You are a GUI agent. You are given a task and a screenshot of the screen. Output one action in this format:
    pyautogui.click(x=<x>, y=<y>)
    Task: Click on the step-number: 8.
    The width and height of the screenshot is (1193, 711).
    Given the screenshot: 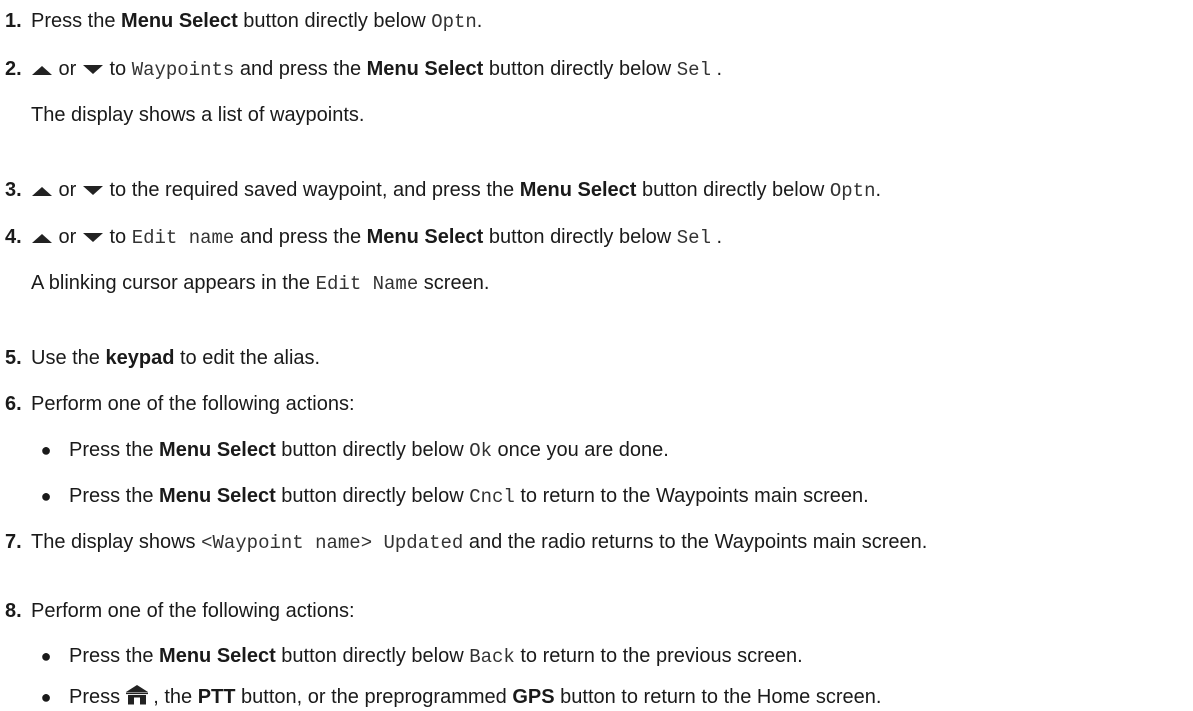 What is the action you would take?
    pyautogui.click(x=13, y=611)
    